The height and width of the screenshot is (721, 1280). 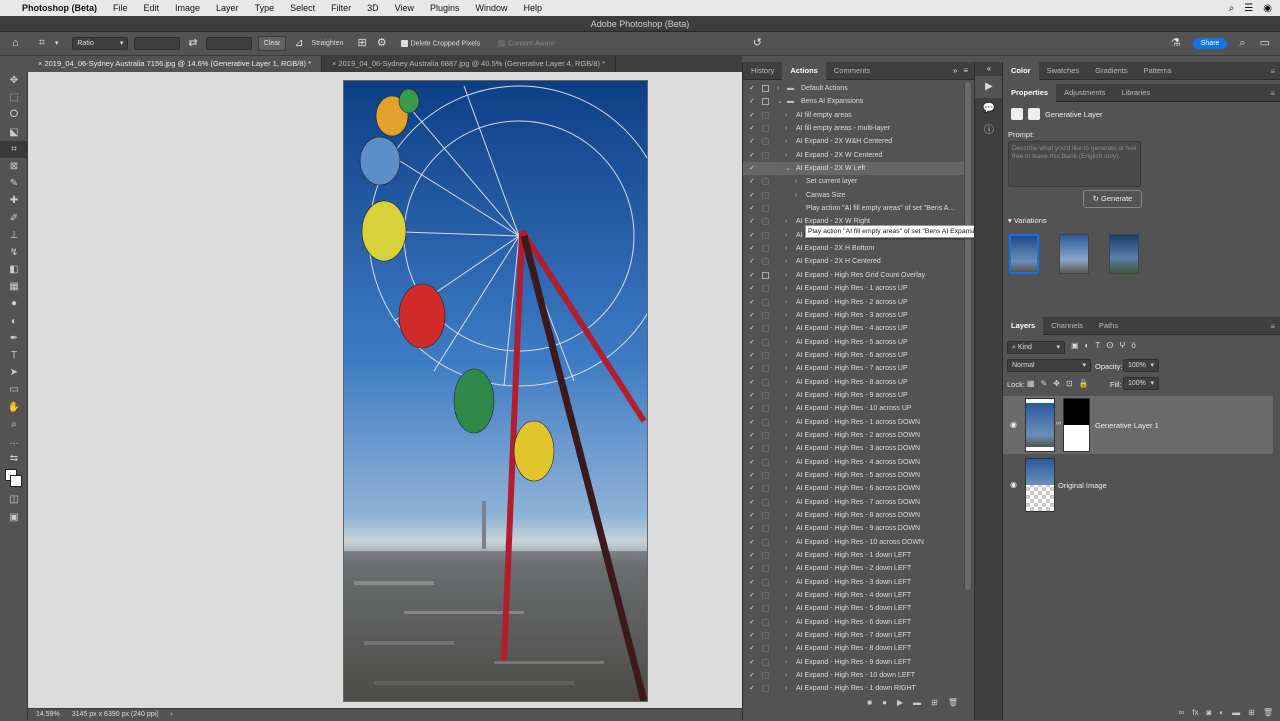 I want to click on layer-row: ◉ ∞ Generative Layer 1, so click(x=1138, y=425).